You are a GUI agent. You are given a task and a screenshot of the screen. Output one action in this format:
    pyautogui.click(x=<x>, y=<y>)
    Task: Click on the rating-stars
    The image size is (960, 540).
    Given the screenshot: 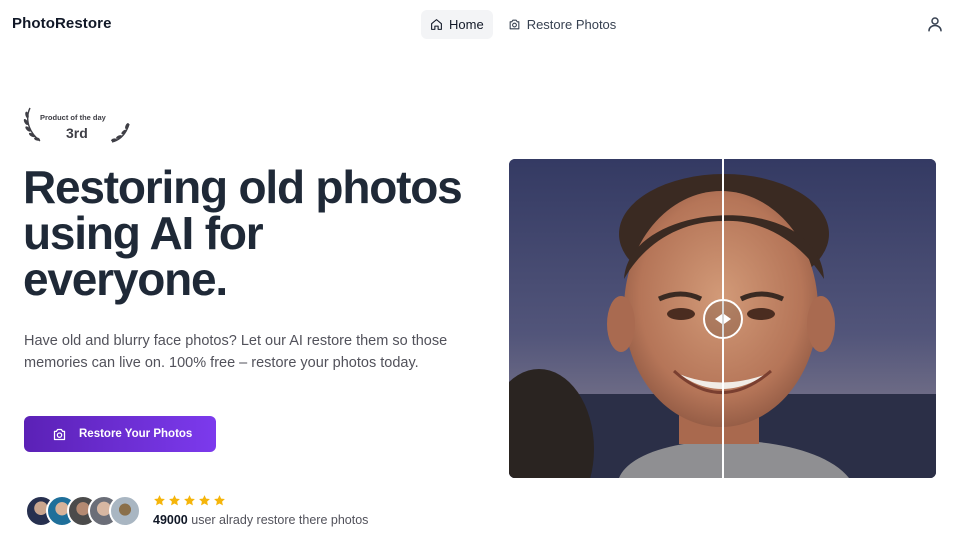 What is the action you would take?
    pyautogui.click(x=189, y=500)
    